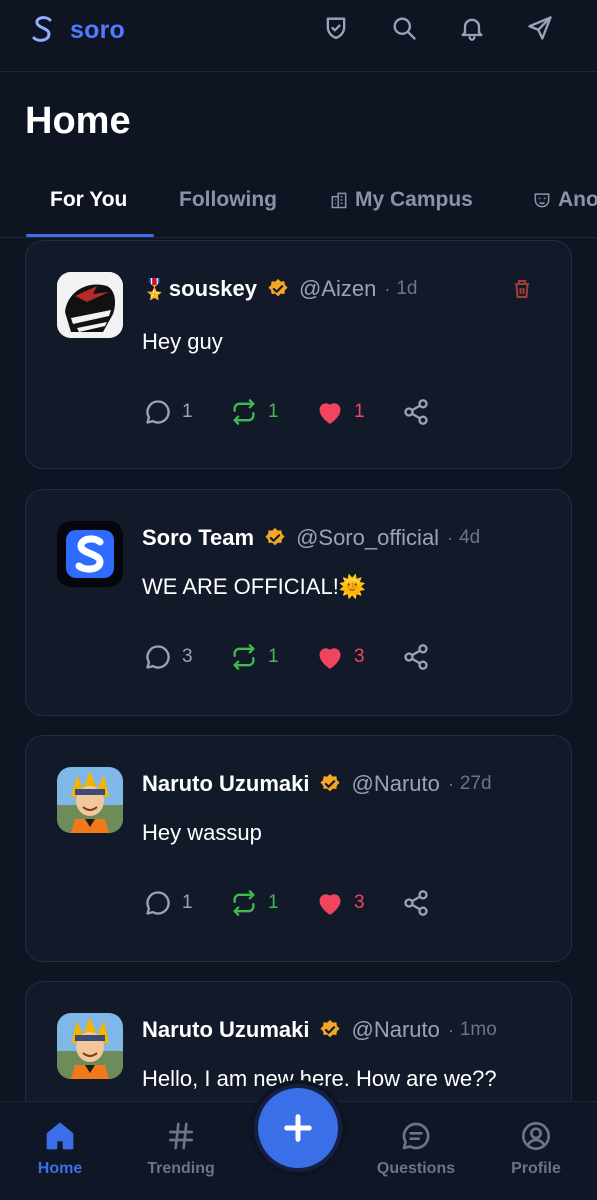  What do you see at coordinates (317, 784) in the screenshot?
I see `post-header: Naruto Uzumaki @Naruto · 27d` at bounding box center [317, 784].